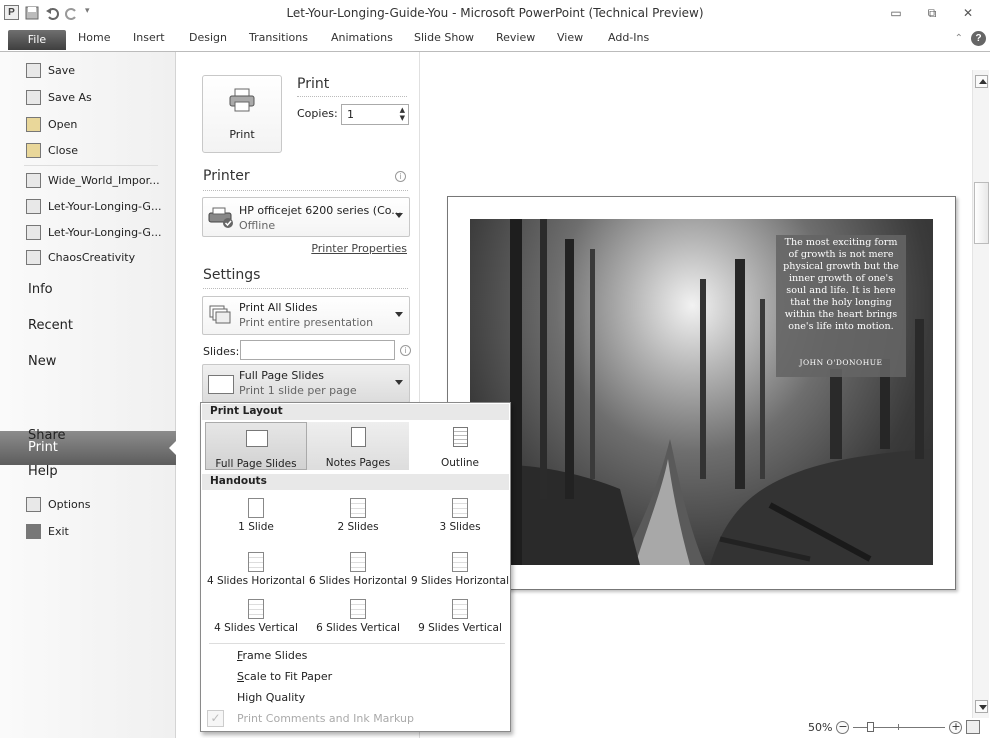 The width and height of the screenshot is (990, 738). I want to click on handout-1-slide: 1 Slide, so click(256, 518).